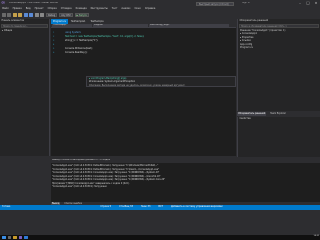 The width and height of the screenshot is (320, 240). What do you see at coordinates (13, 20) in the screenshot?
I see `toolbox-title: Панель элементов` at bounding box center [13, 20].